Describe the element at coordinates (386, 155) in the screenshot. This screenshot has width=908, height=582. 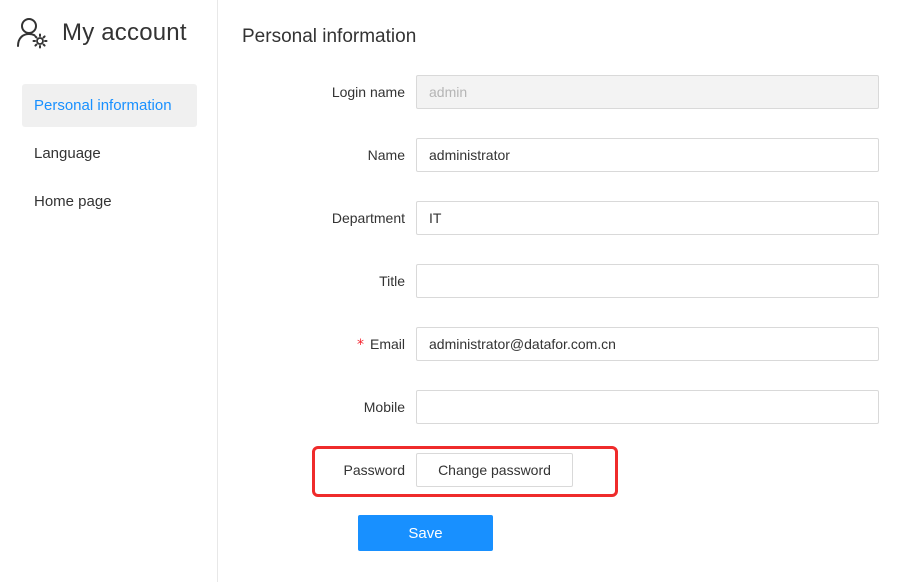
I see `name-label: Name` at that location.